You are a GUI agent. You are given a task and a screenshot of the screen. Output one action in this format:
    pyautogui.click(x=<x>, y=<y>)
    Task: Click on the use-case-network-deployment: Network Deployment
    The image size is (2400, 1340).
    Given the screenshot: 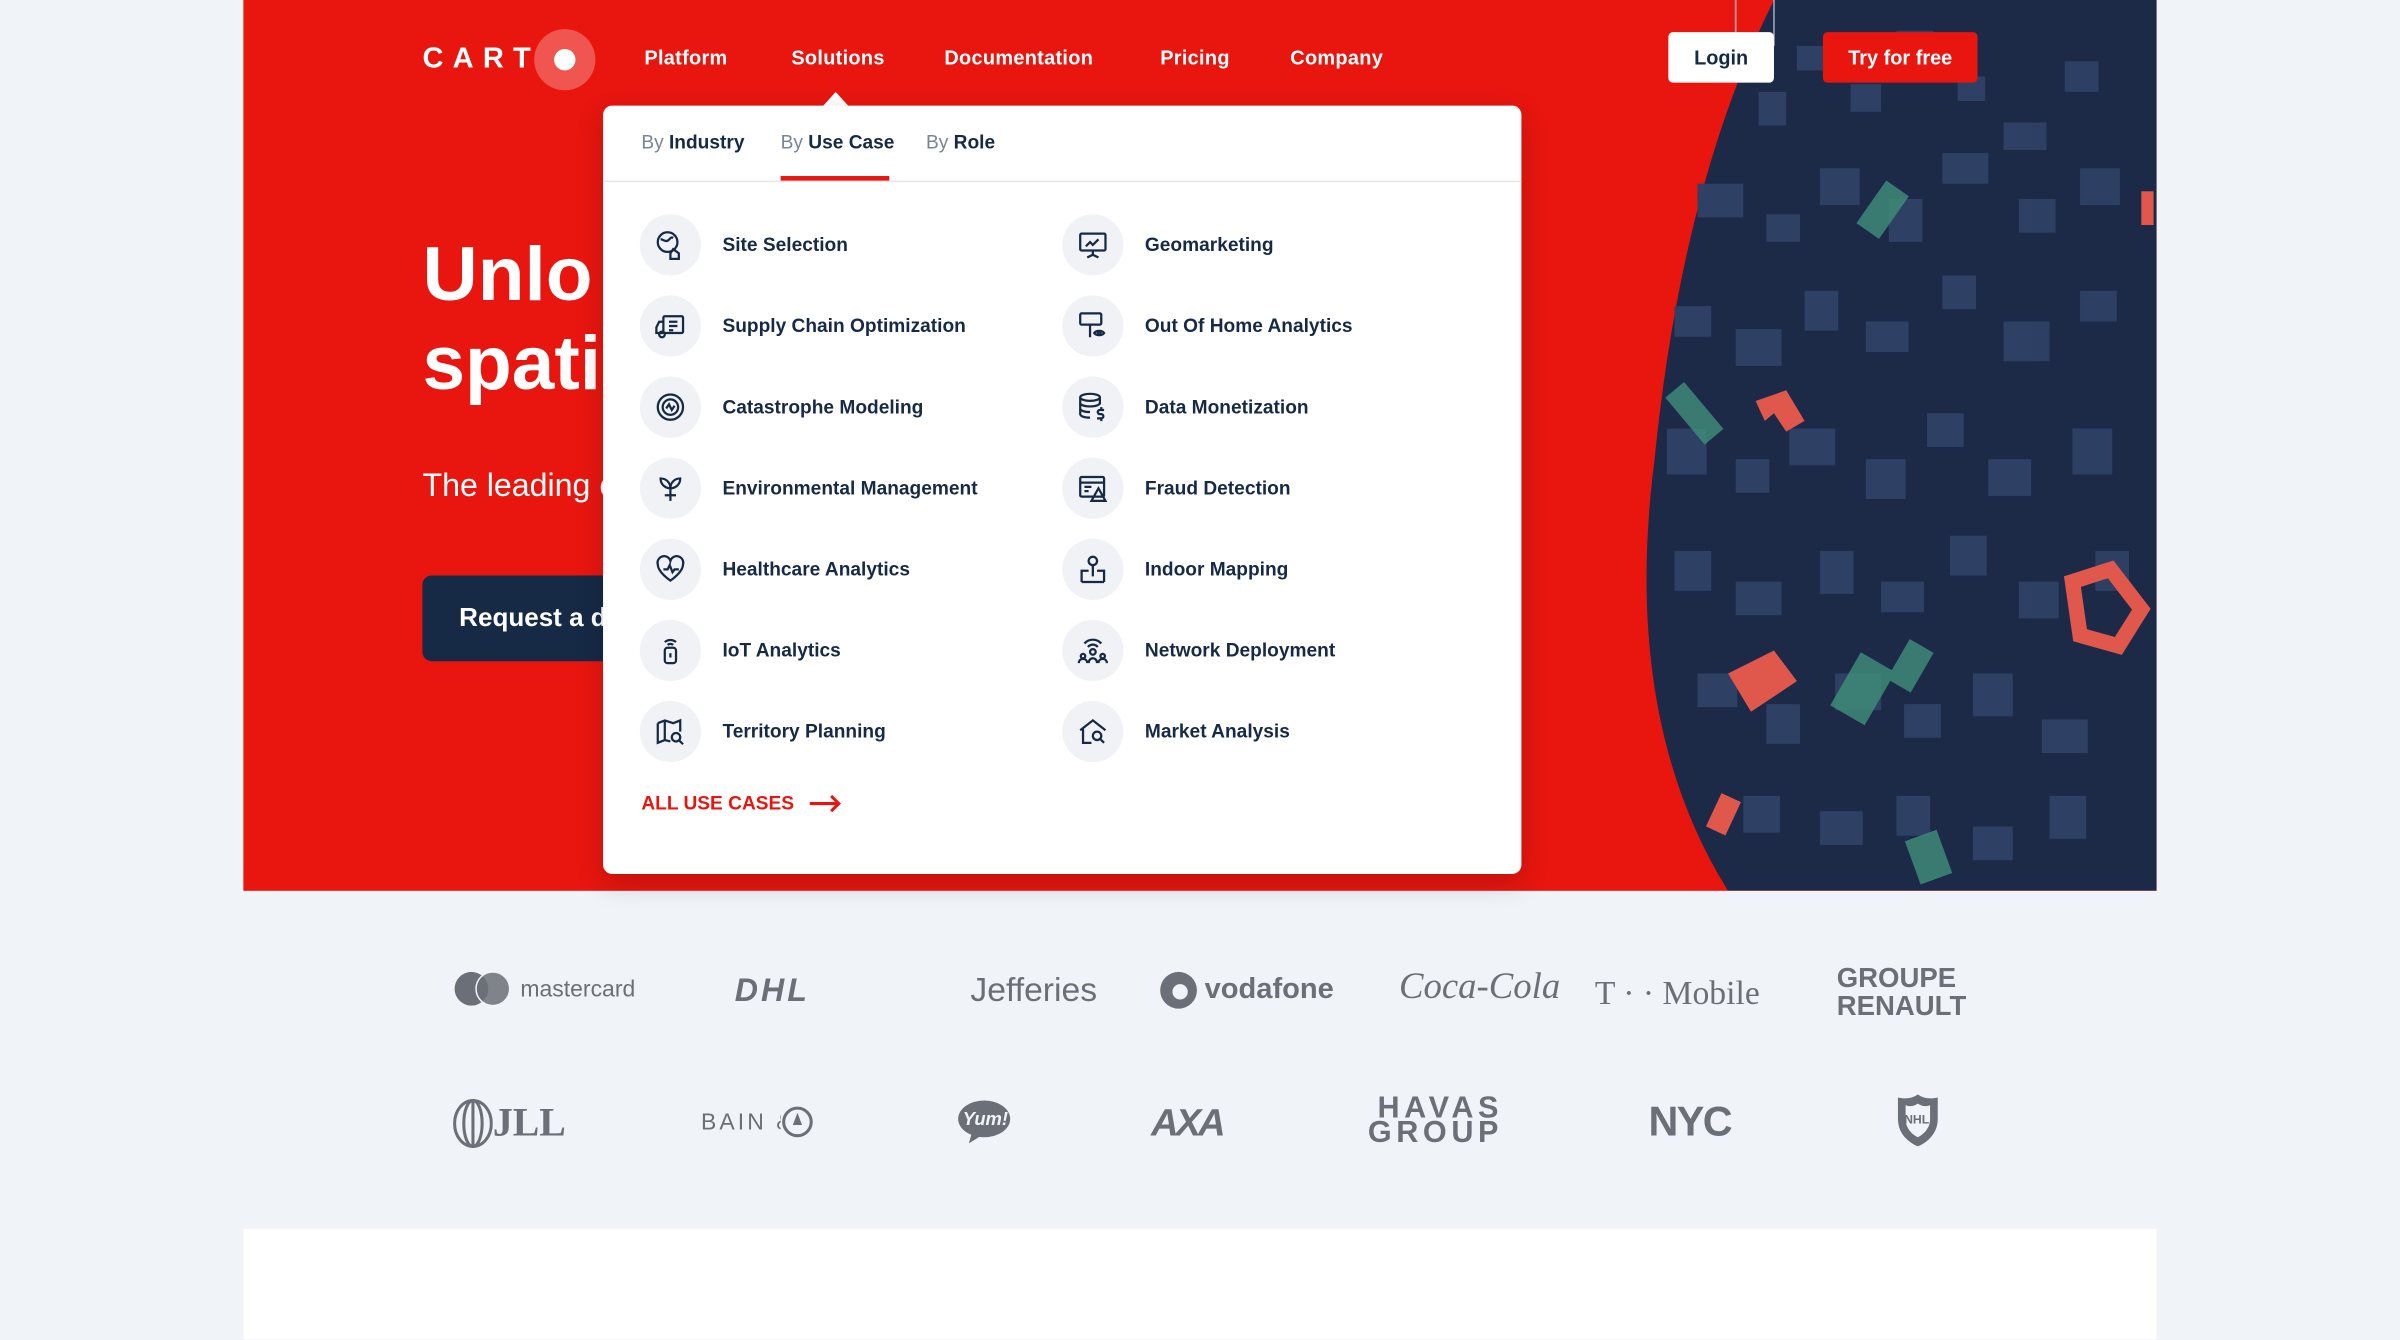 What is the action you would take?
    pyautogui.click(x=1199, y=650)
    